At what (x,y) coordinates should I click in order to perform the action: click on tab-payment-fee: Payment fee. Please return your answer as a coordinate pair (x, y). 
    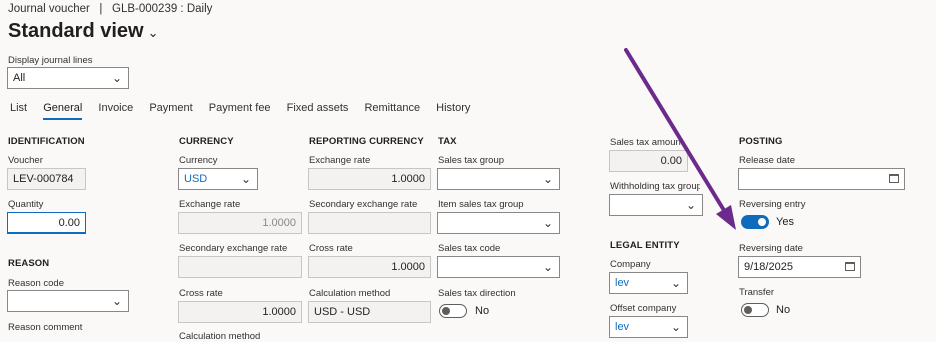
    Looking at the image, I should click on (240, 108).